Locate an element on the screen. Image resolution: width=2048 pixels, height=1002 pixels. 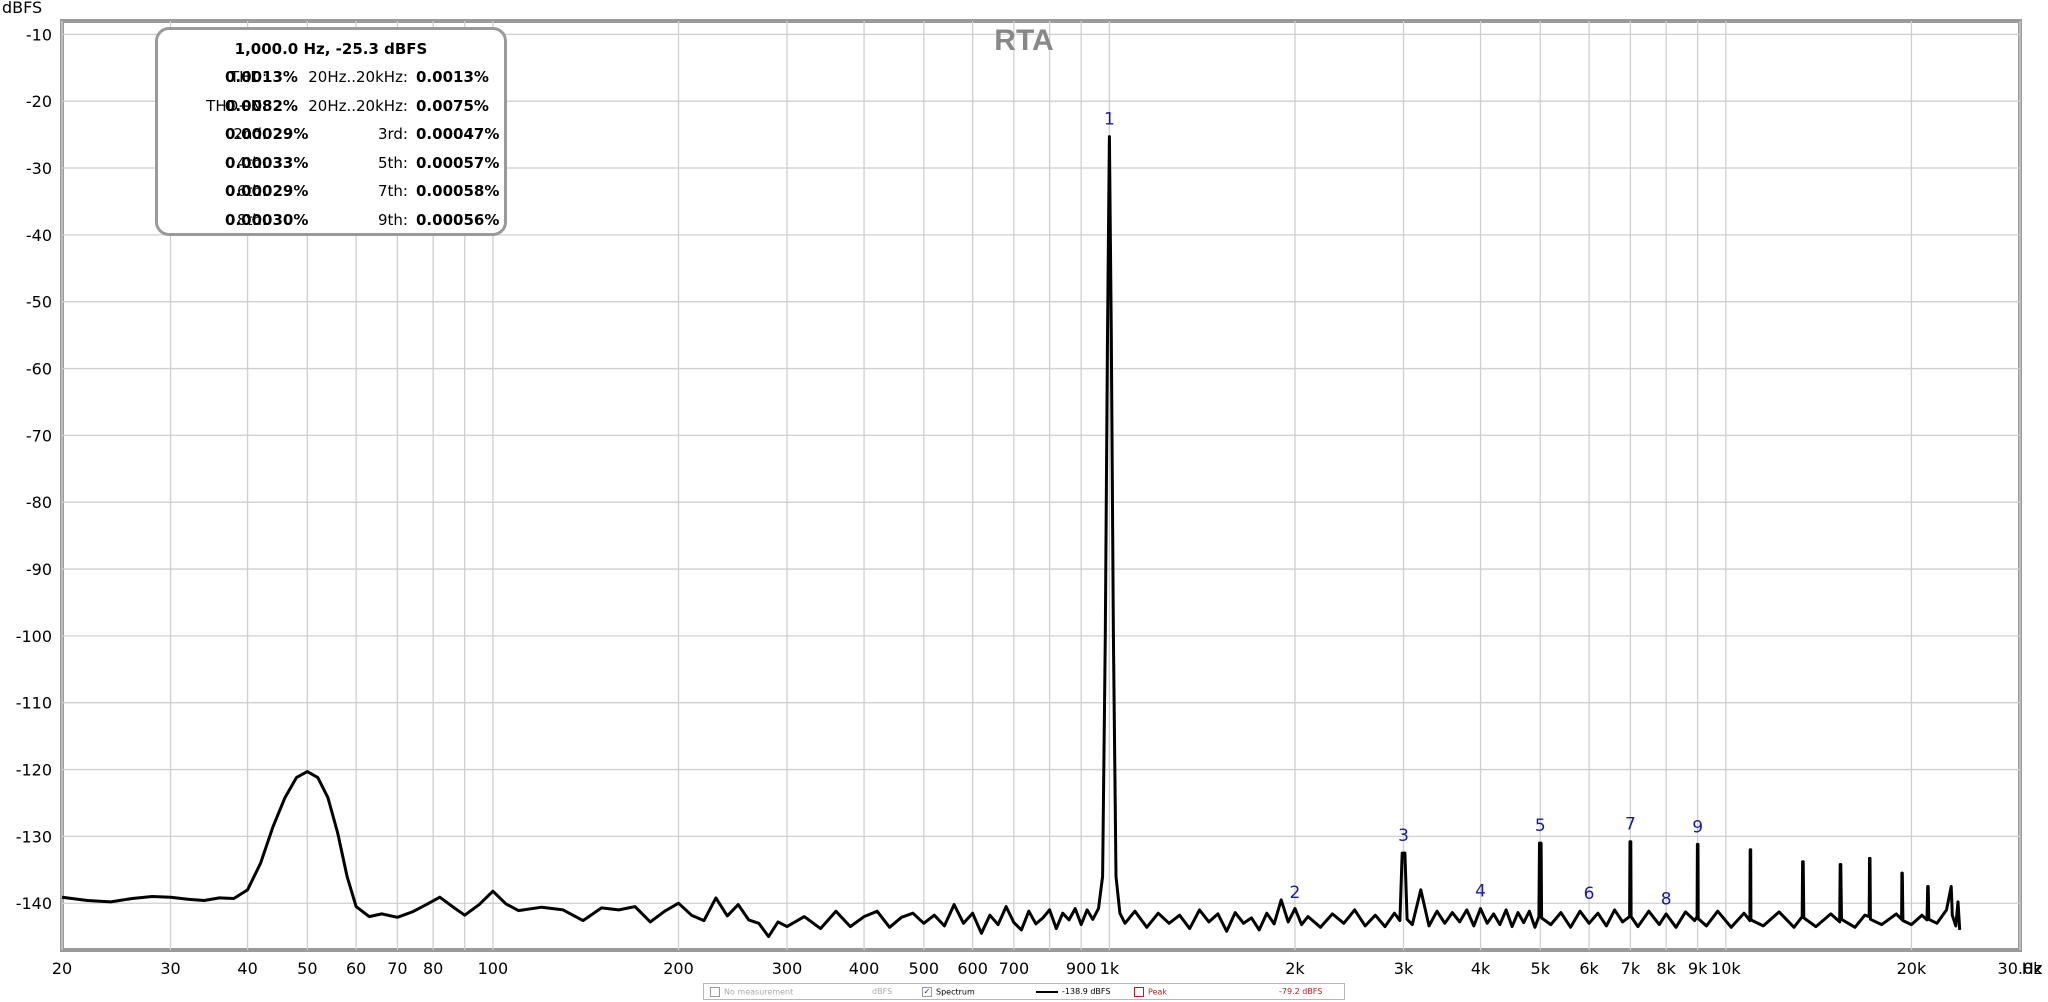
y-tick-label: -40 is located at coordinates (39, 235).